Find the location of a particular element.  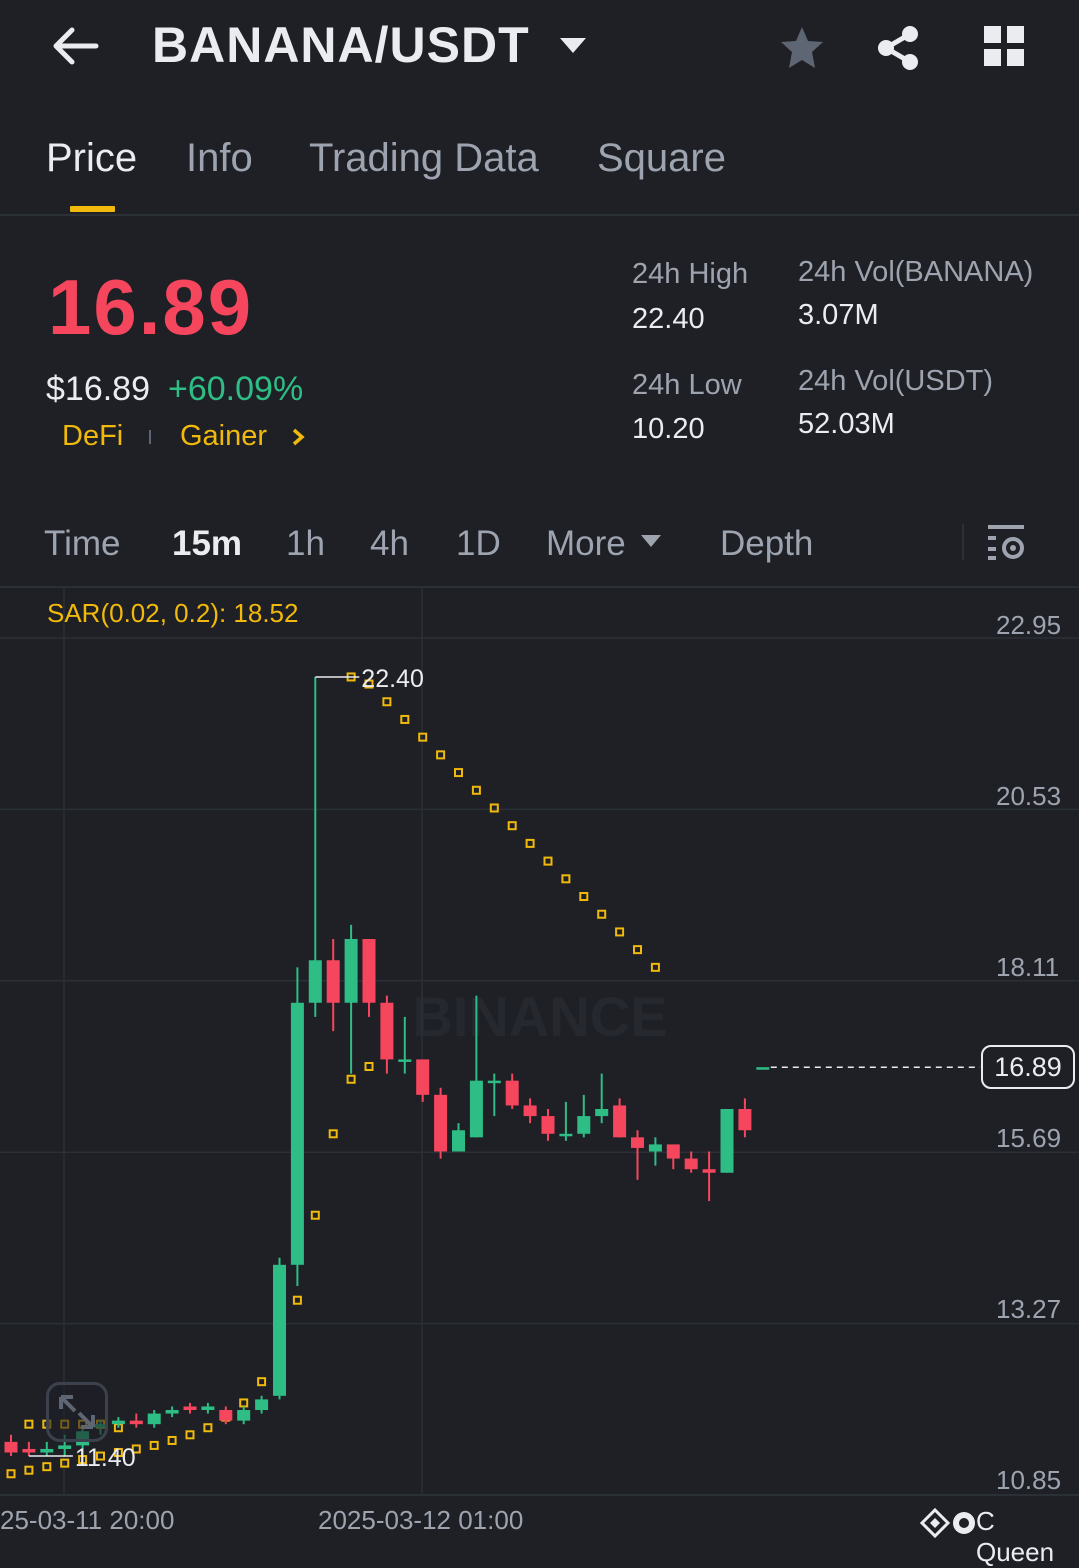

tf-time: Time is located at coordinates (82, 544).